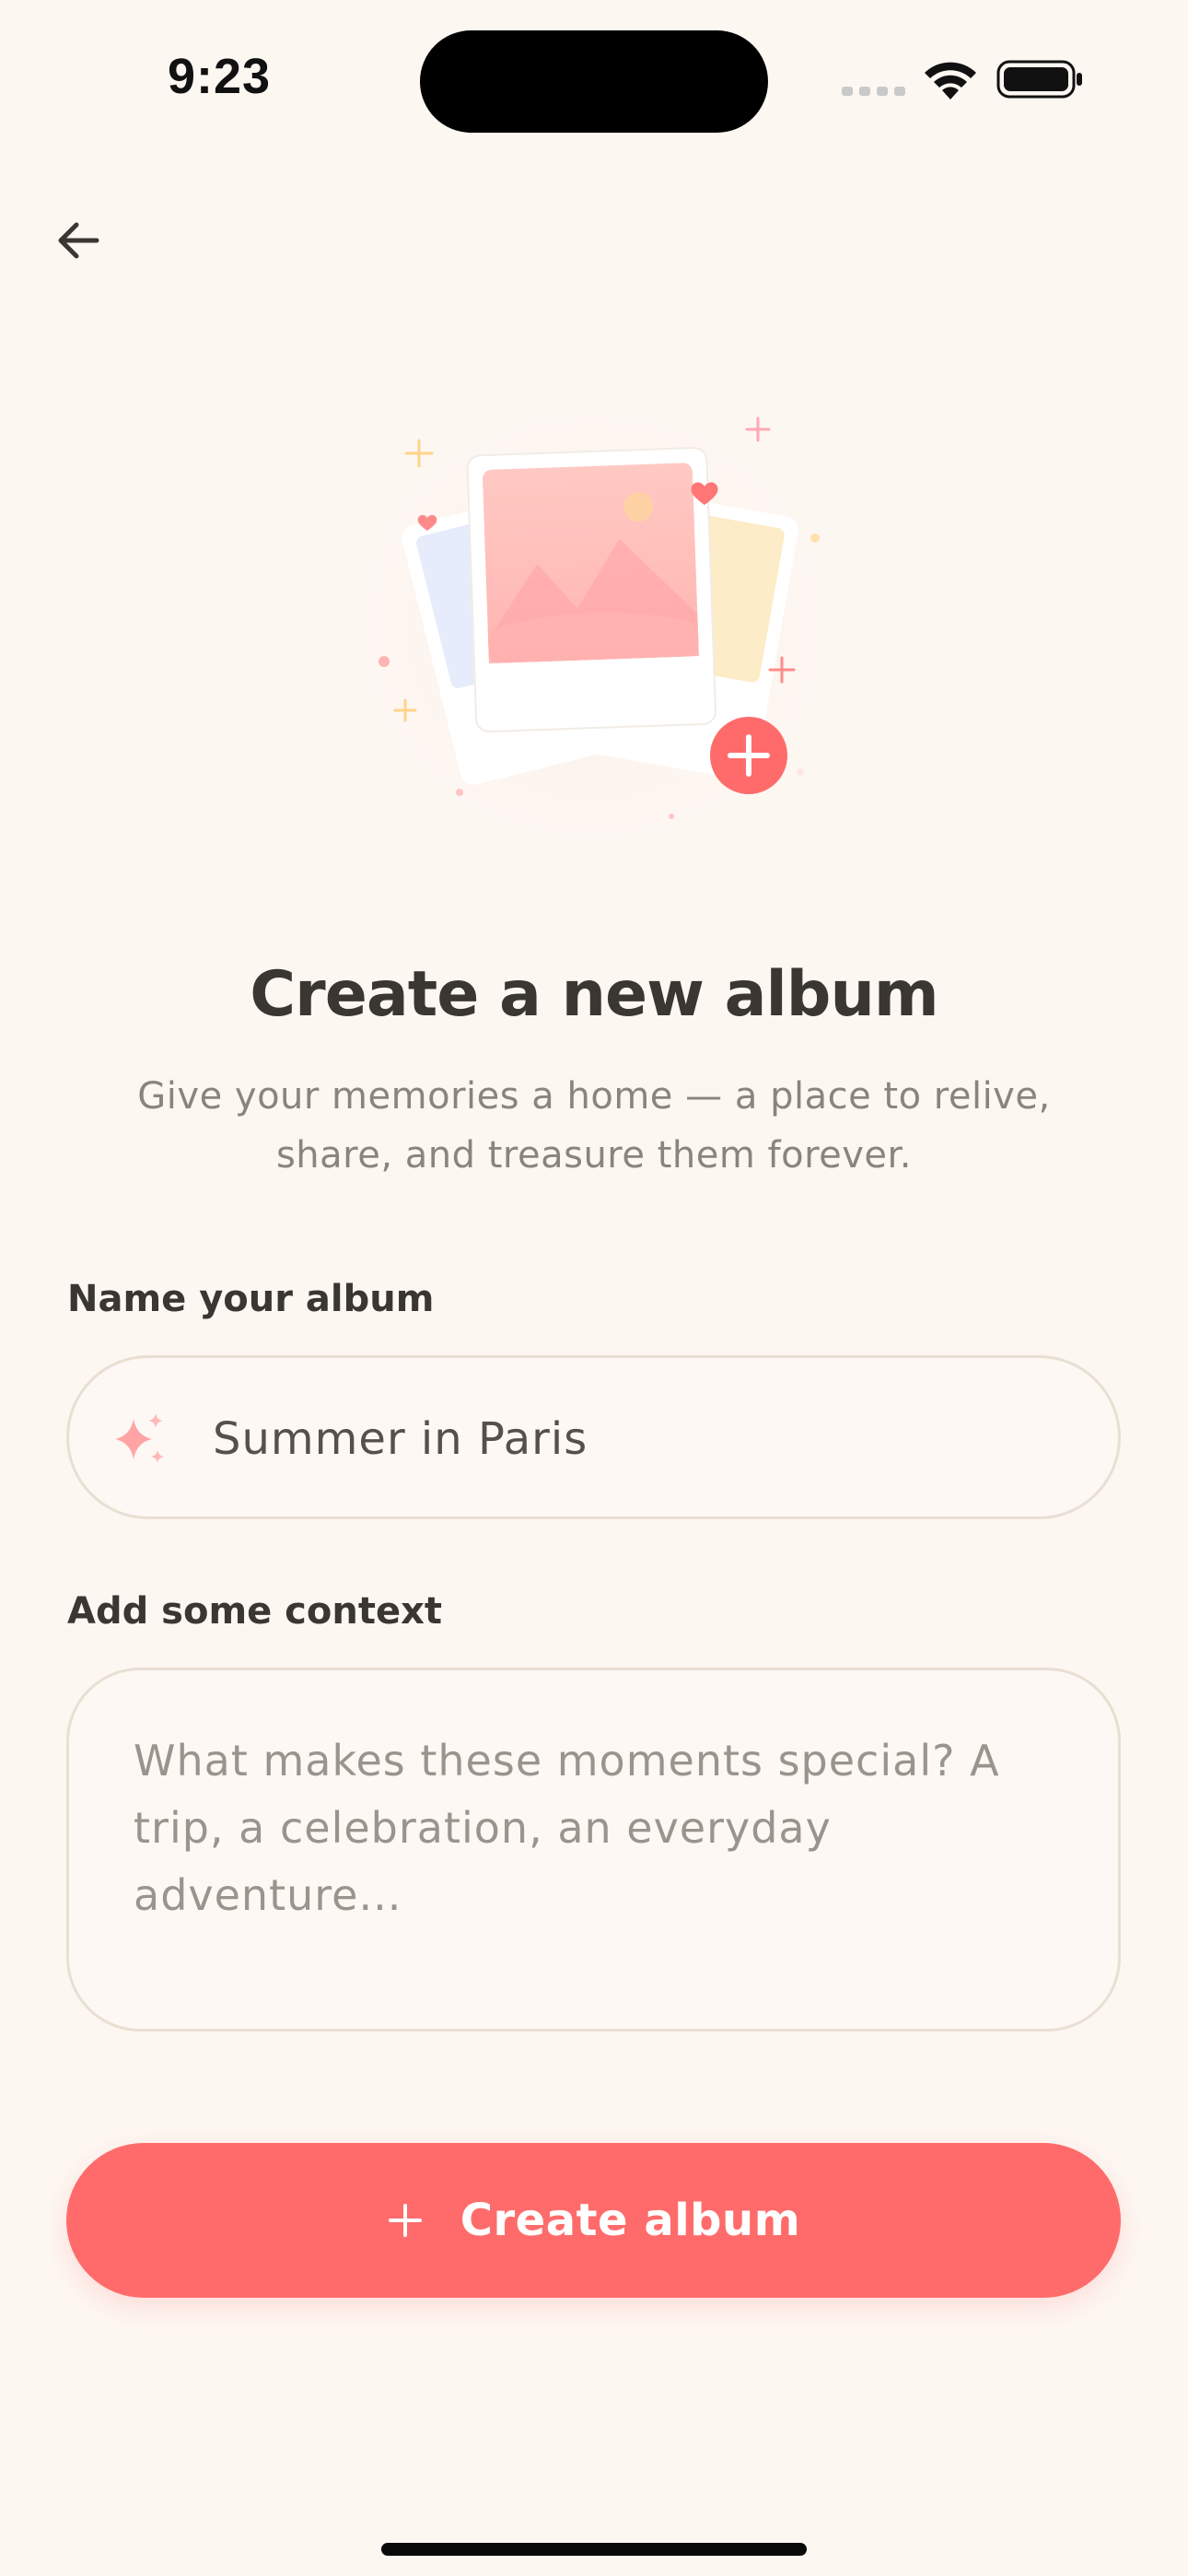 This screenshot has height=2576, width=1188. What do you see at coordinates (645, 1439) in the screenshot?
I see `album-name-input` at bounding box center [645, 1439].